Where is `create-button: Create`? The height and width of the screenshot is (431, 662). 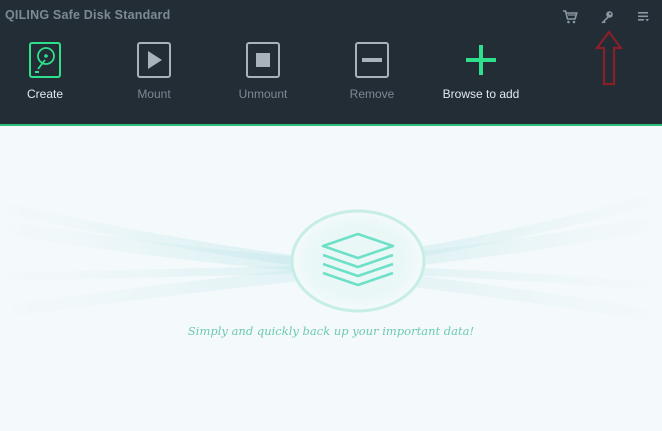 create-button: Create is located at coordinates (47, 73).